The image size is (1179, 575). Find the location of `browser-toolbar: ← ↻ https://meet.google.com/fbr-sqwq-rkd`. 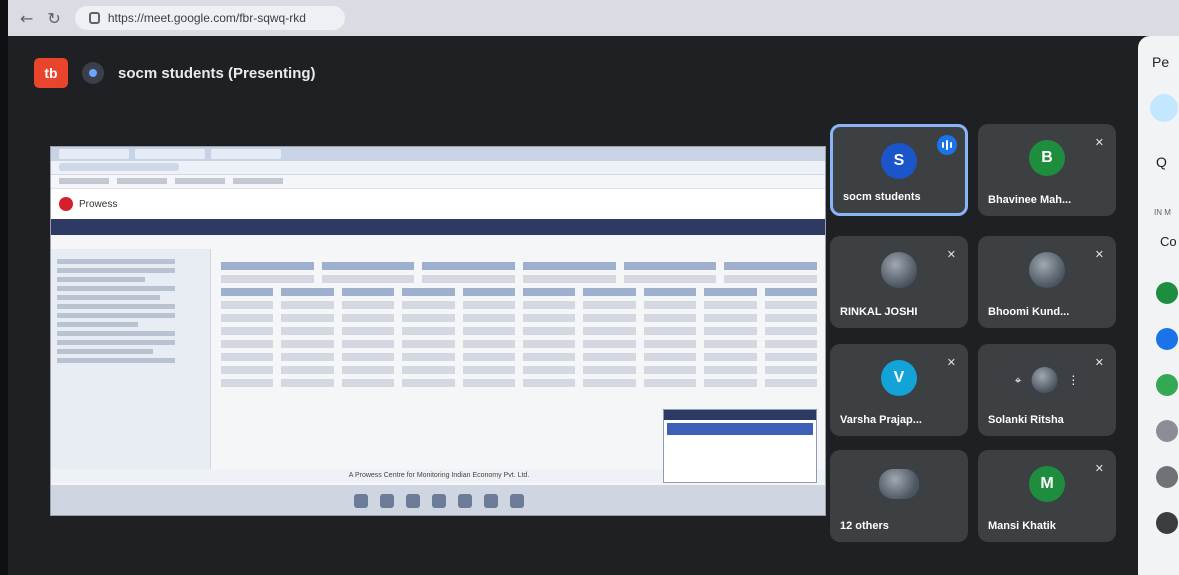

browser-toolbar: ← ↻ https://meet.google.com/fbr-sqwq-rkd is located at coordinates (593, 18).